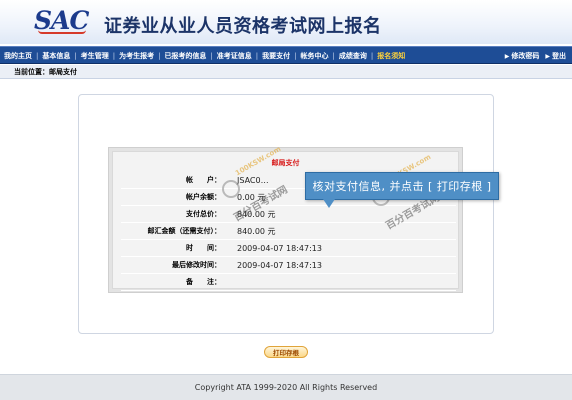 The height and width of the screenshot is (400, 572). Describe the element at coordinates (288, 231) in the screenshot. I see `table-row: 邮汇金额（还需支付）： 840.00 元` at that location.